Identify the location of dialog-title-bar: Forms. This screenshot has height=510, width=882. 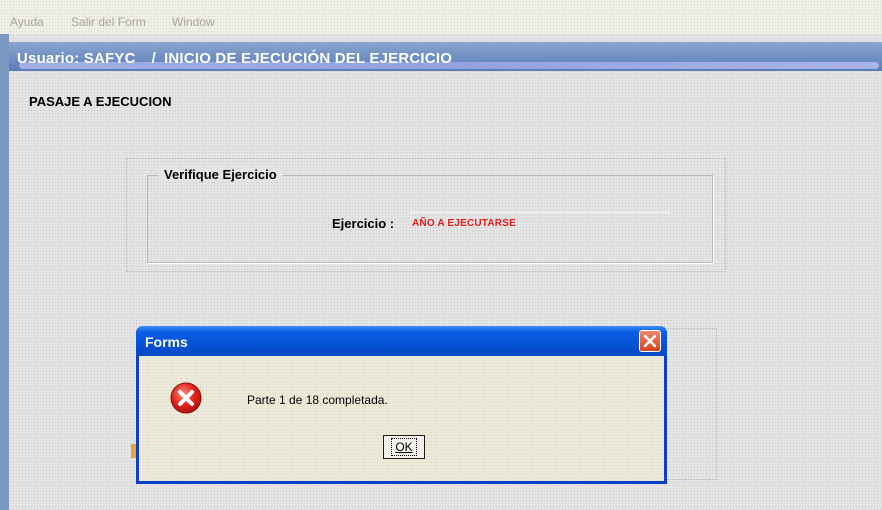
(401, 341).